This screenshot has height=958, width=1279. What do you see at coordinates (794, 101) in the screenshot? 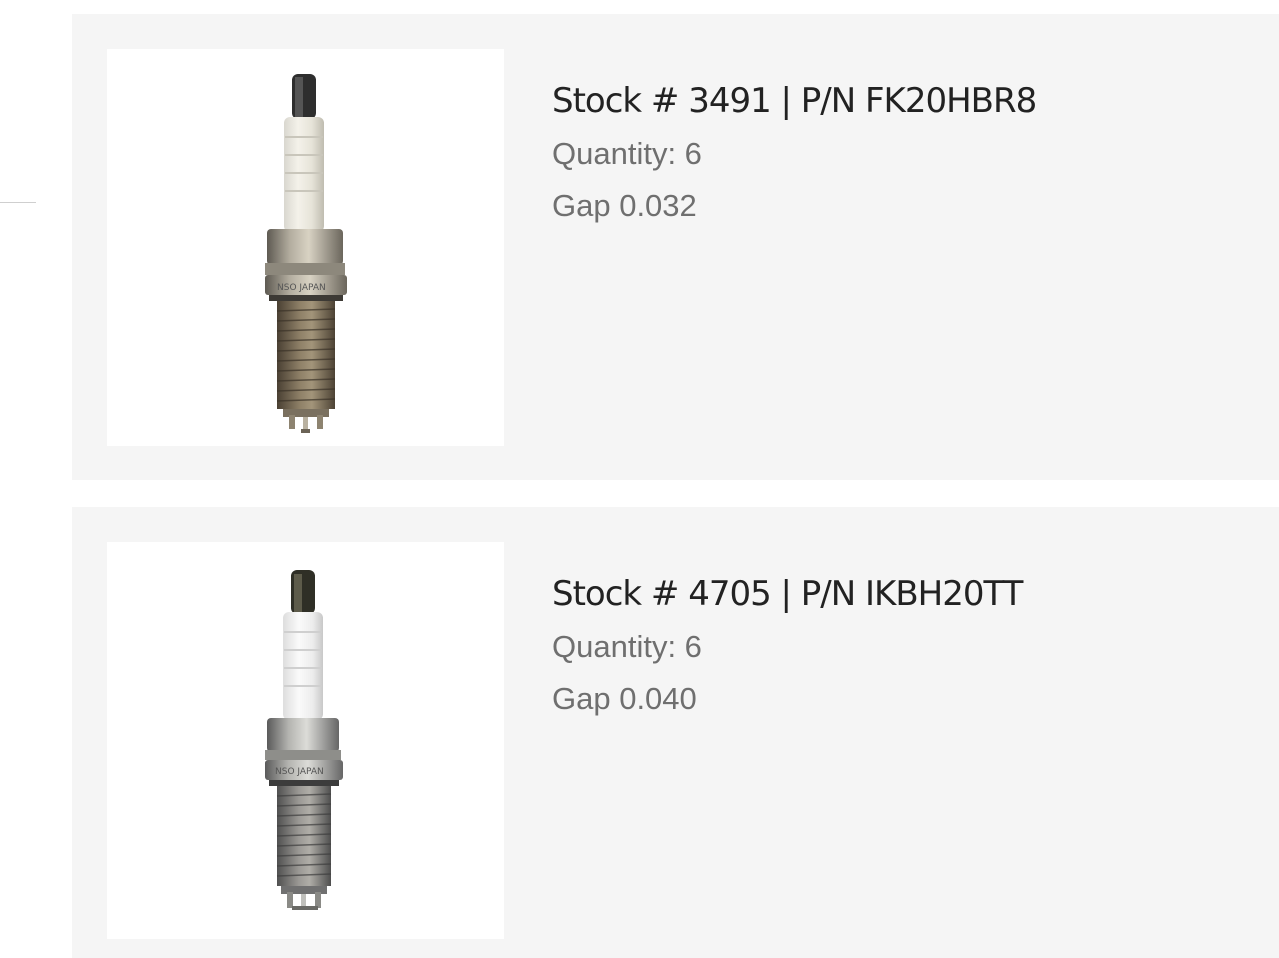
I see `product-title: Stock # 3491 | P/N FK20HBR8` at bounding box center [794, 101].